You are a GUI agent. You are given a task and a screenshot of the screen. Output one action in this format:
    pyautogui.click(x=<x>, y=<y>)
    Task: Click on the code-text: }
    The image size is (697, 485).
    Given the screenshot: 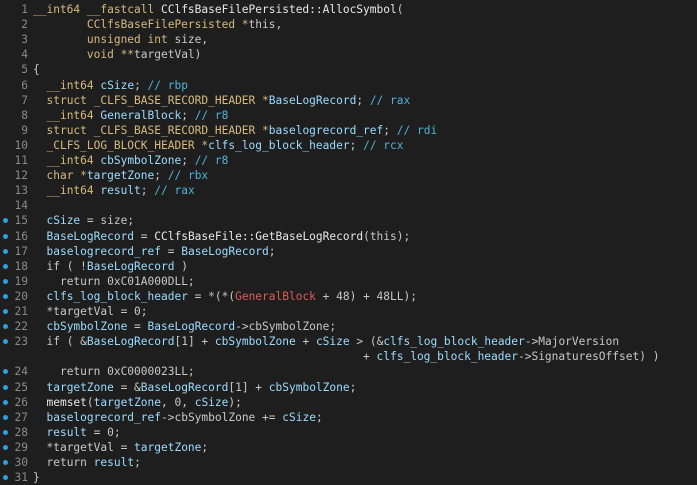 What is the action you would take?
    pyautogui.click(x=36, y=477)
    